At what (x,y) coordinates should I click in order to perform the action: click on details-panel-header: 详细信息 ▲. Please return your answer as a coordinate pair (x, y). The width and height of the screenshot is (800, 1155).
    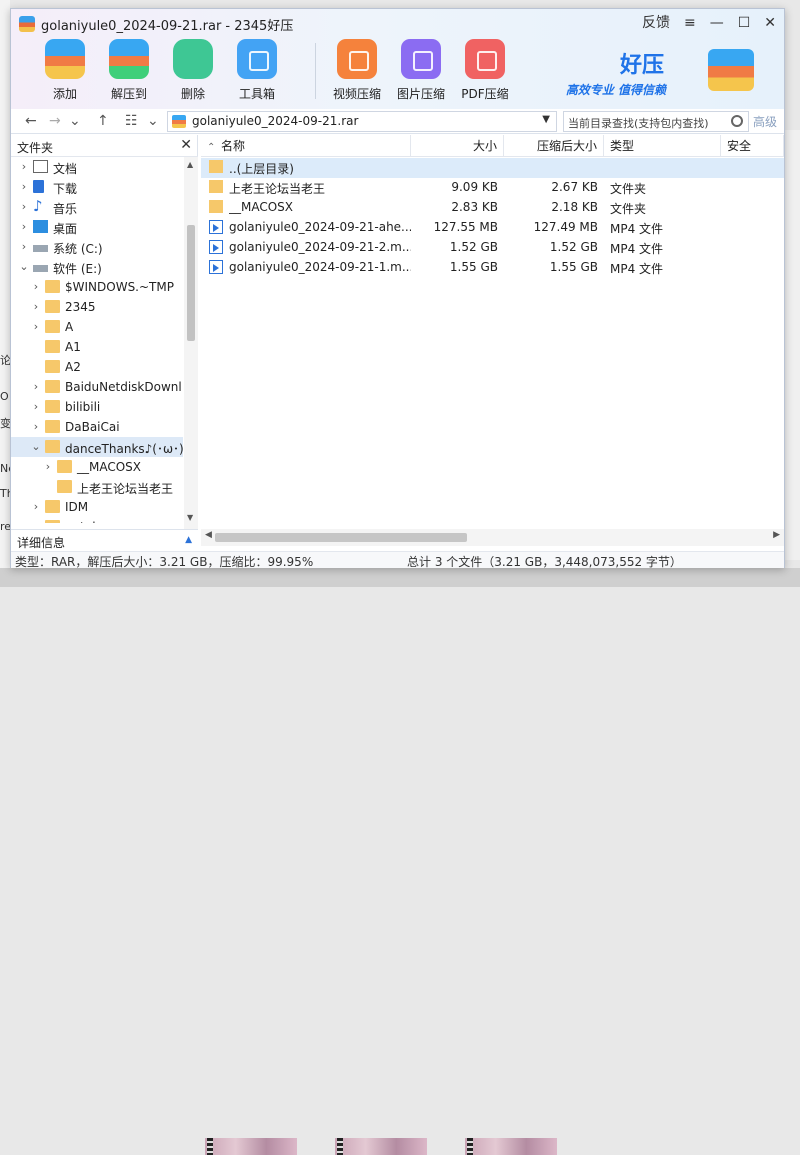
    Looking at the image, I should click on (104, 540).